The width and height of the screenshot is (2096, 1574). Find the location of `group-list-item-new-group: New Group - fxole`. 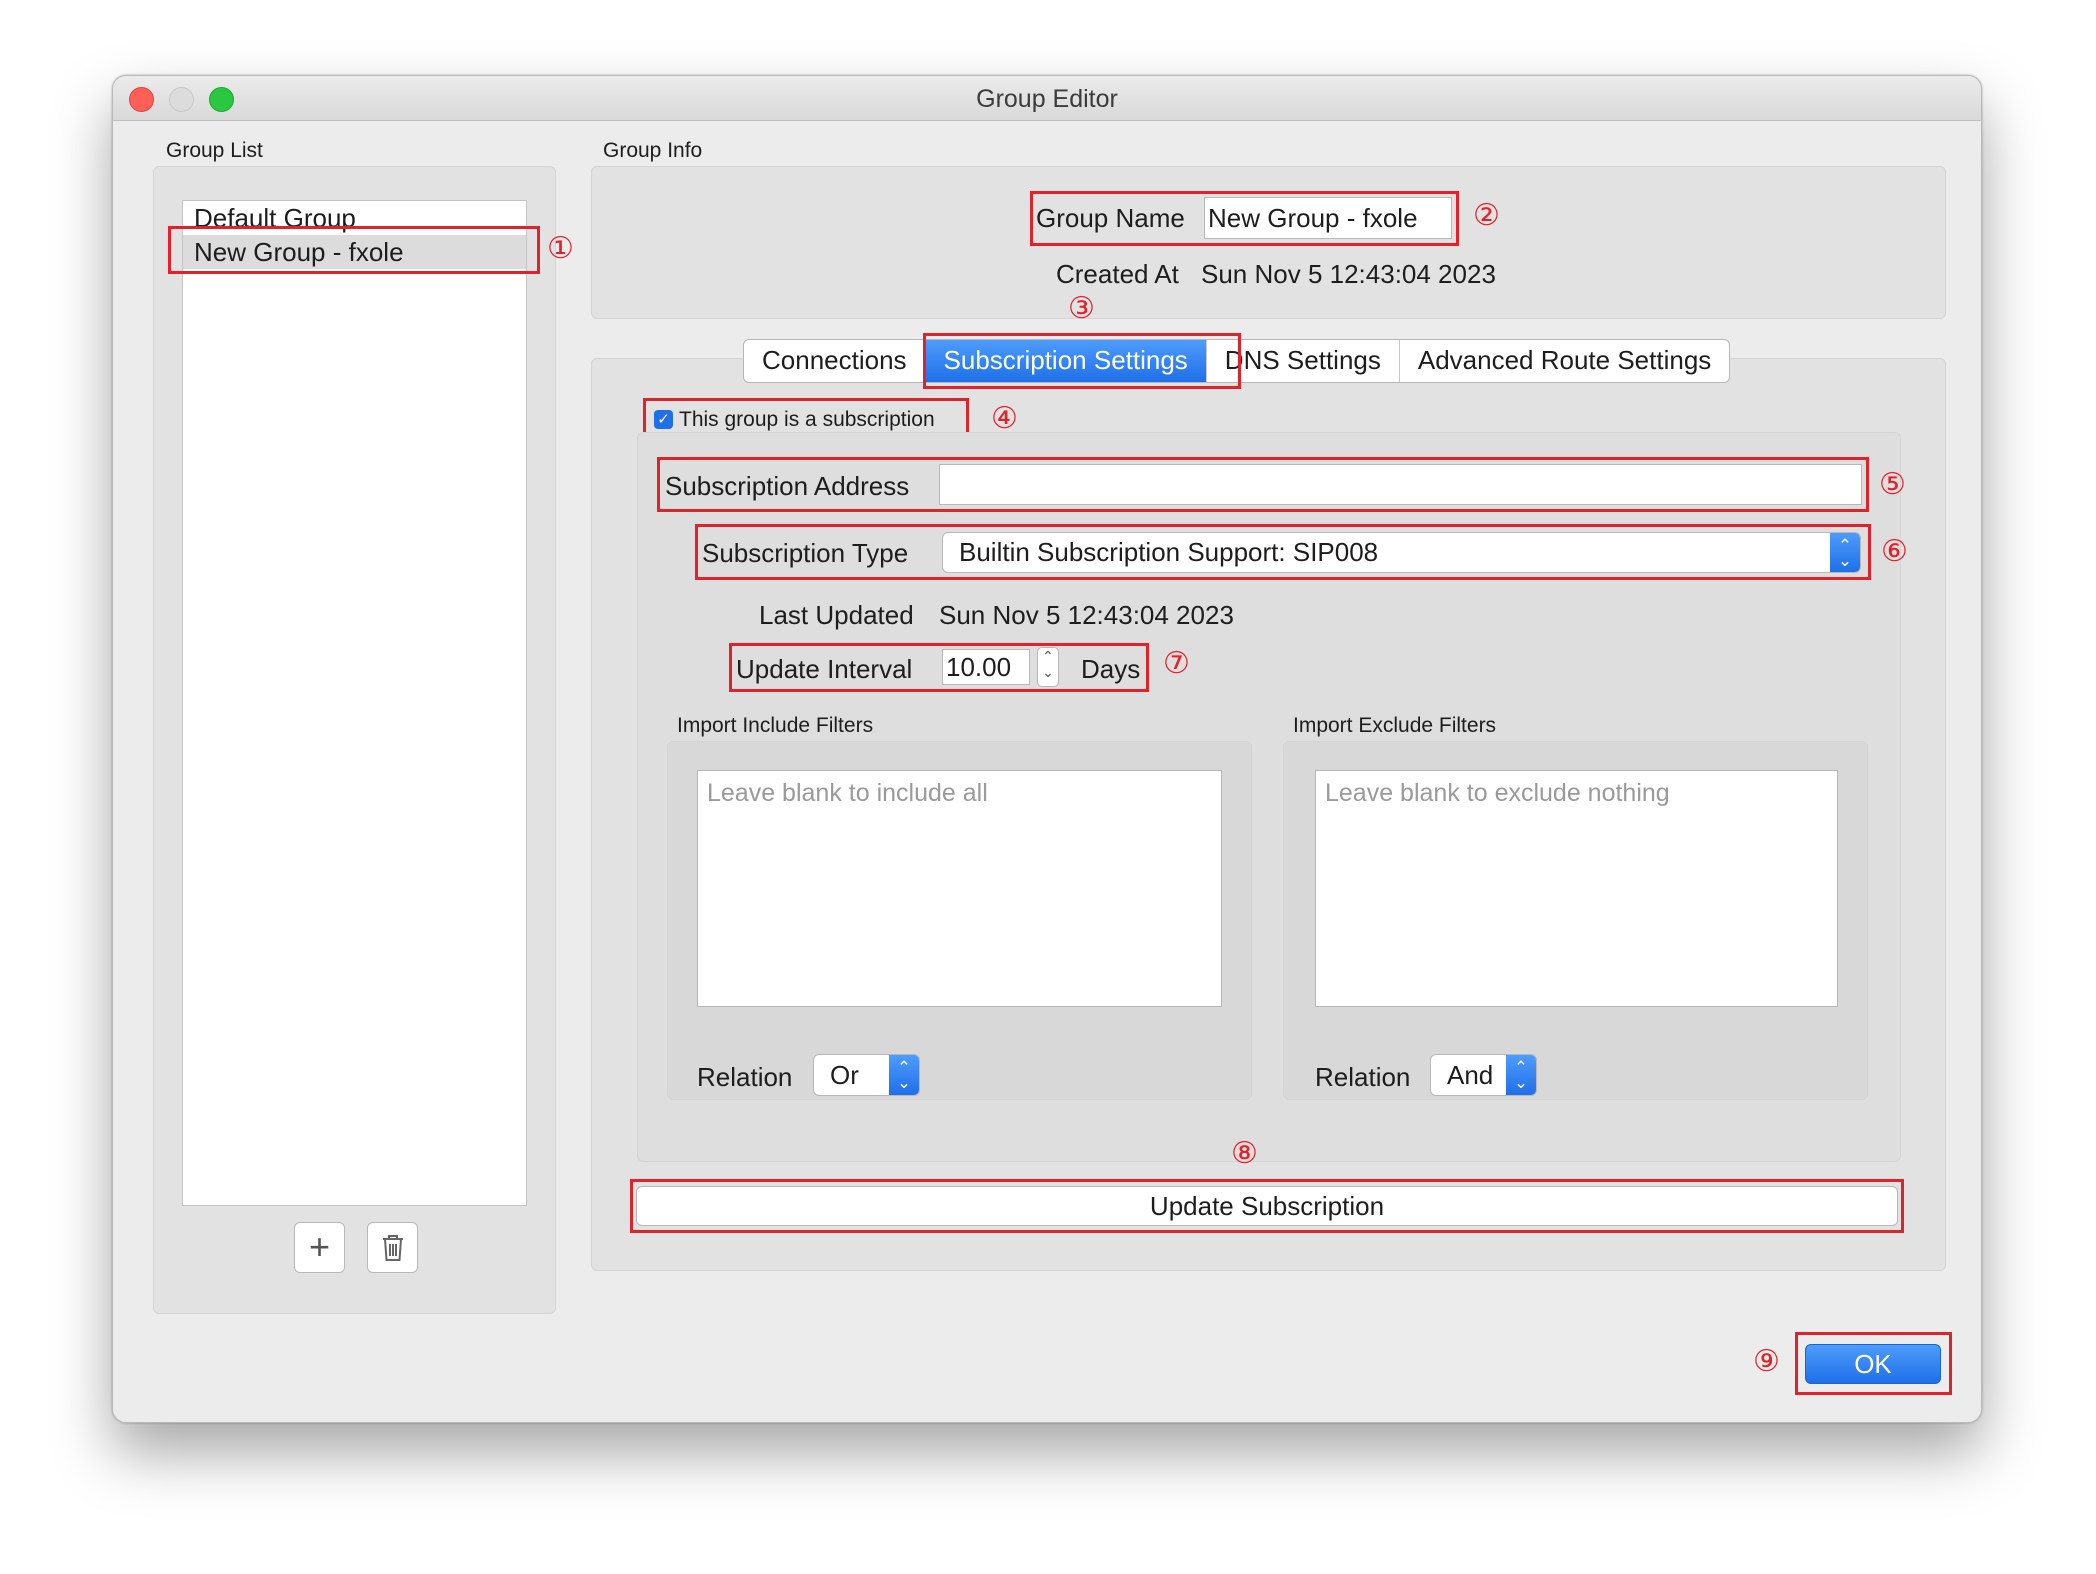

group-list-item-new-group: New Group - fxole is located at coordinates (354, 252).